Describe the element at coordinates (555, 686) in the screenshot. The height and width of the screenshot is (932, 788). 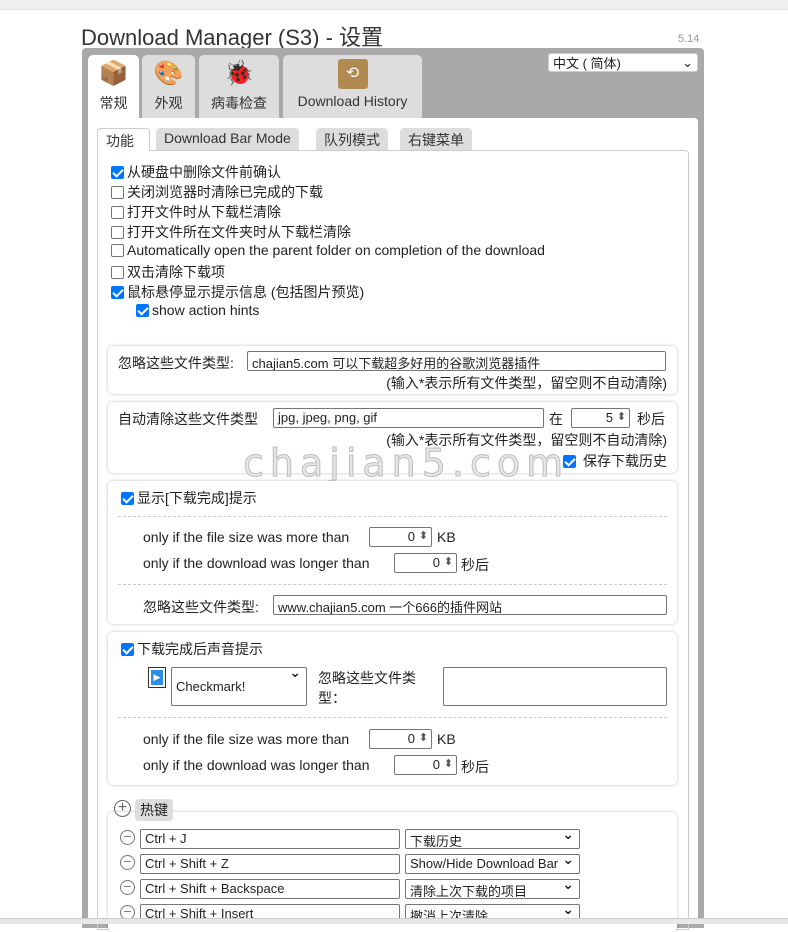
I see `sound-ignore-input` at that location.